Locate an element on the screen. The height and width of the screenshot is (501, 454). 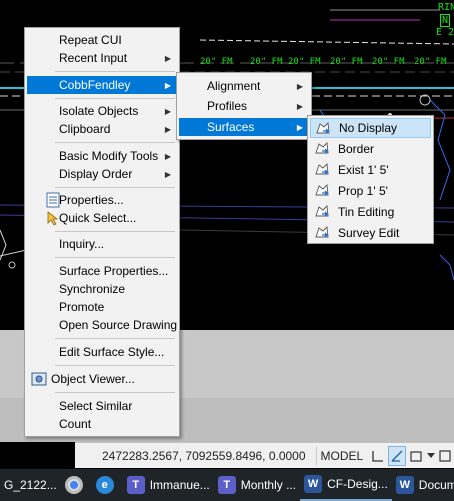
grid-icon is located at coordinates (377, 456).